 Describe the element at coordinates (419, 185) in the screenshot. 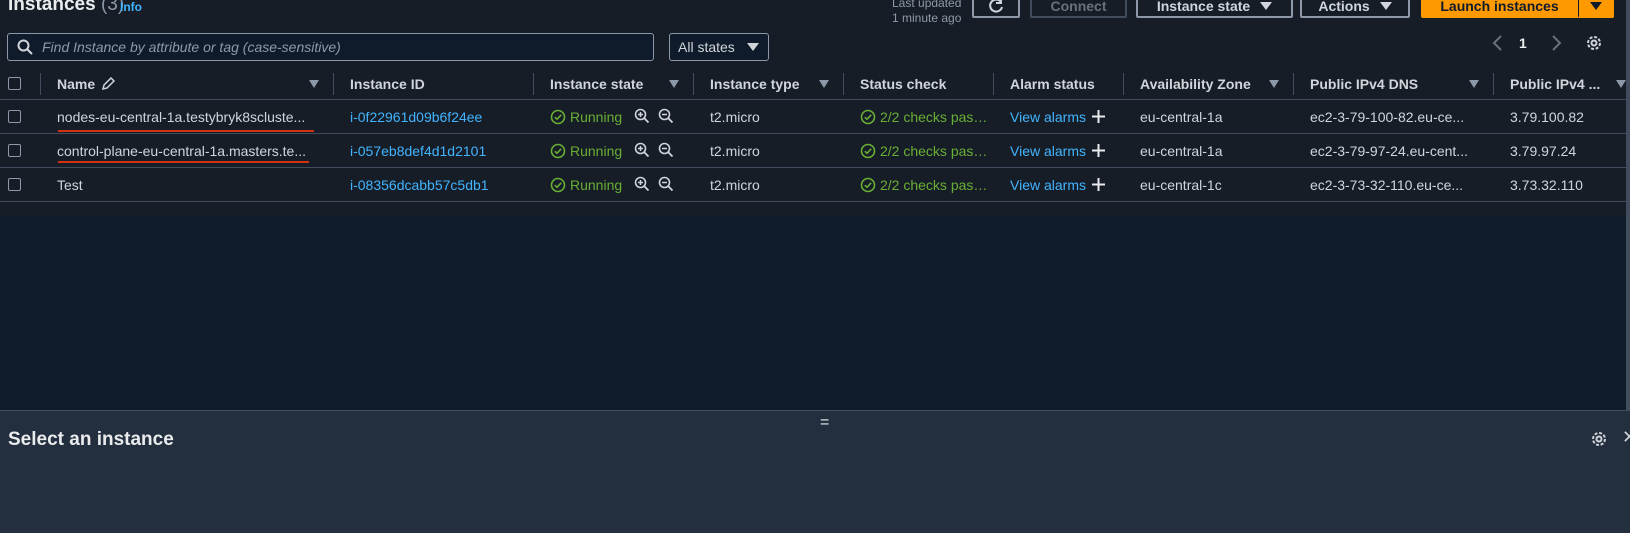

I see `instance-id-link: i-08356dcabb57c5db1` at that location.